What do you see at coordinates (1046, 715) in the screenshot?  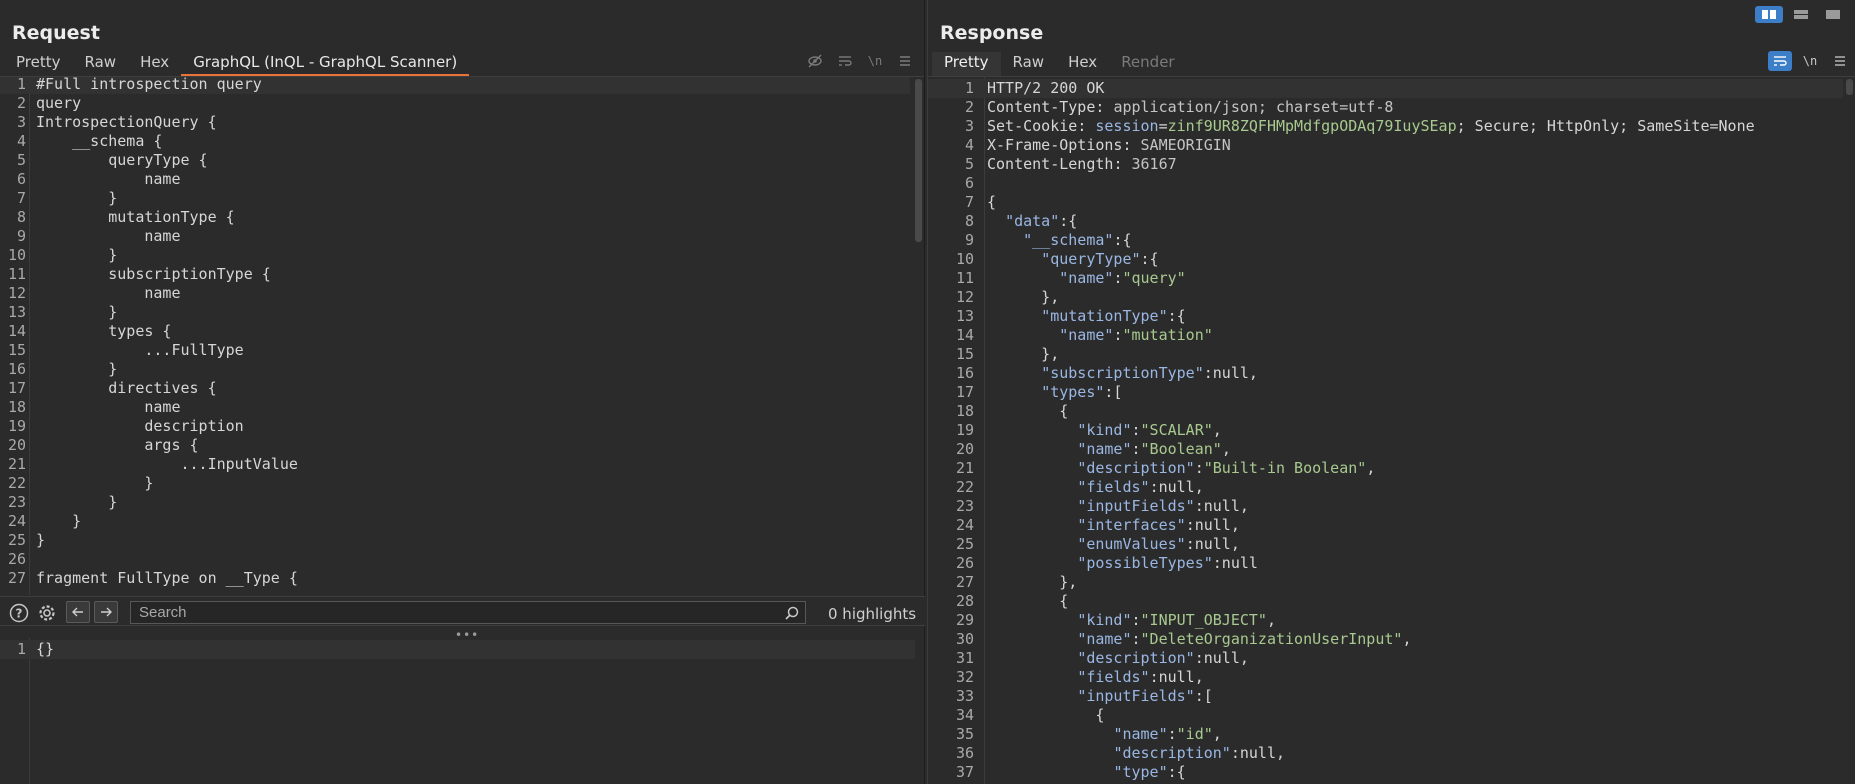 I see `line-text: {` at bounding box center [1046, 715].